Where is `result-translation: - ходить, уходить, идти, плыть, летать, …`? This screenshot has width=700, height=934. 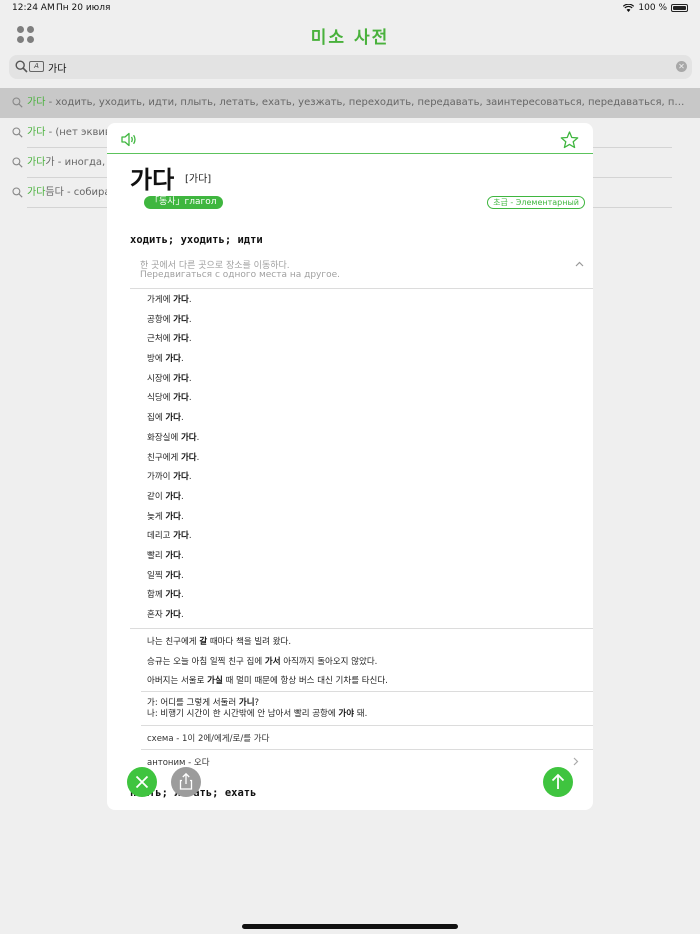 result-translation: - ходить, уходить, идти, плыть, летать, … is located at coordinates (367, 102).